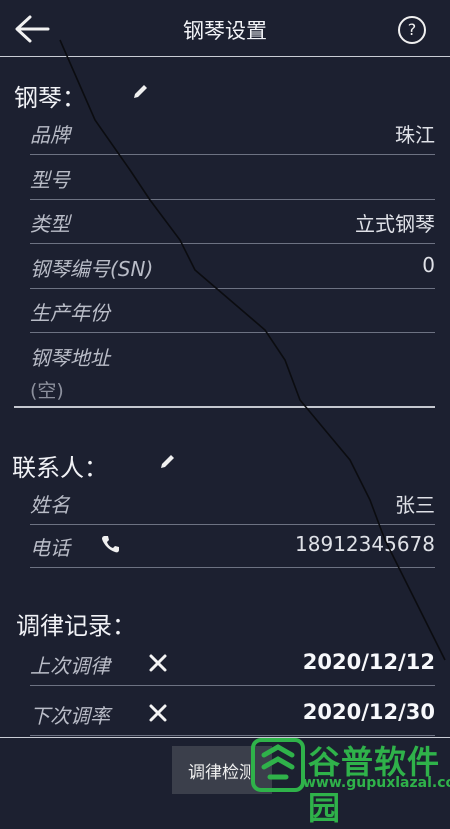 Image resolution: width=450 pixels, height=829 pixels. I want to click on piano-year-row: 生产年份, so click(232, 311).